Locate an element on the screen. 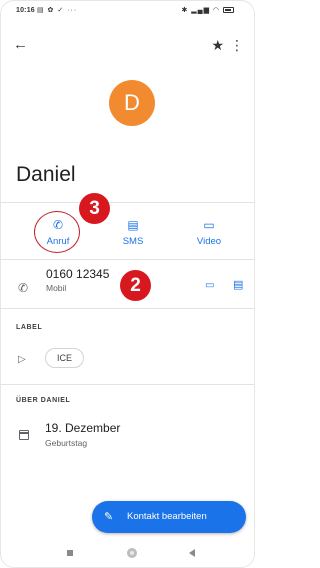 Image resolution: width=320 pixels, height=568 pixels. video-call-icon: ▭ is located at coordinates (209, 285).